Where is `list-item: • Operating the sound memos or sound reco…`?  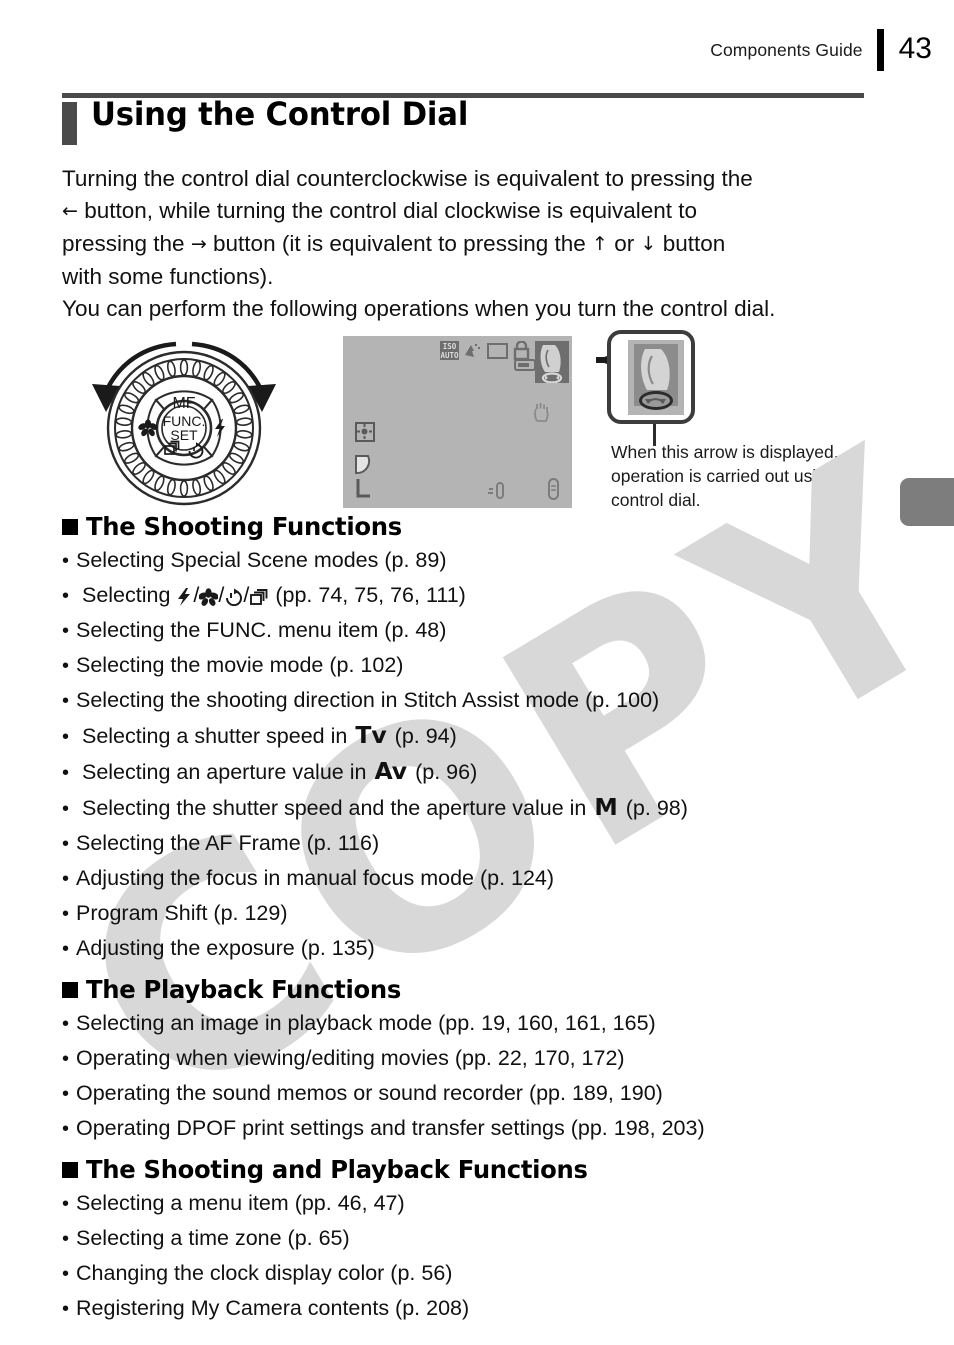
list-item: • Operating the sound memos or sound reco… is located at coordinates (477, 1093).